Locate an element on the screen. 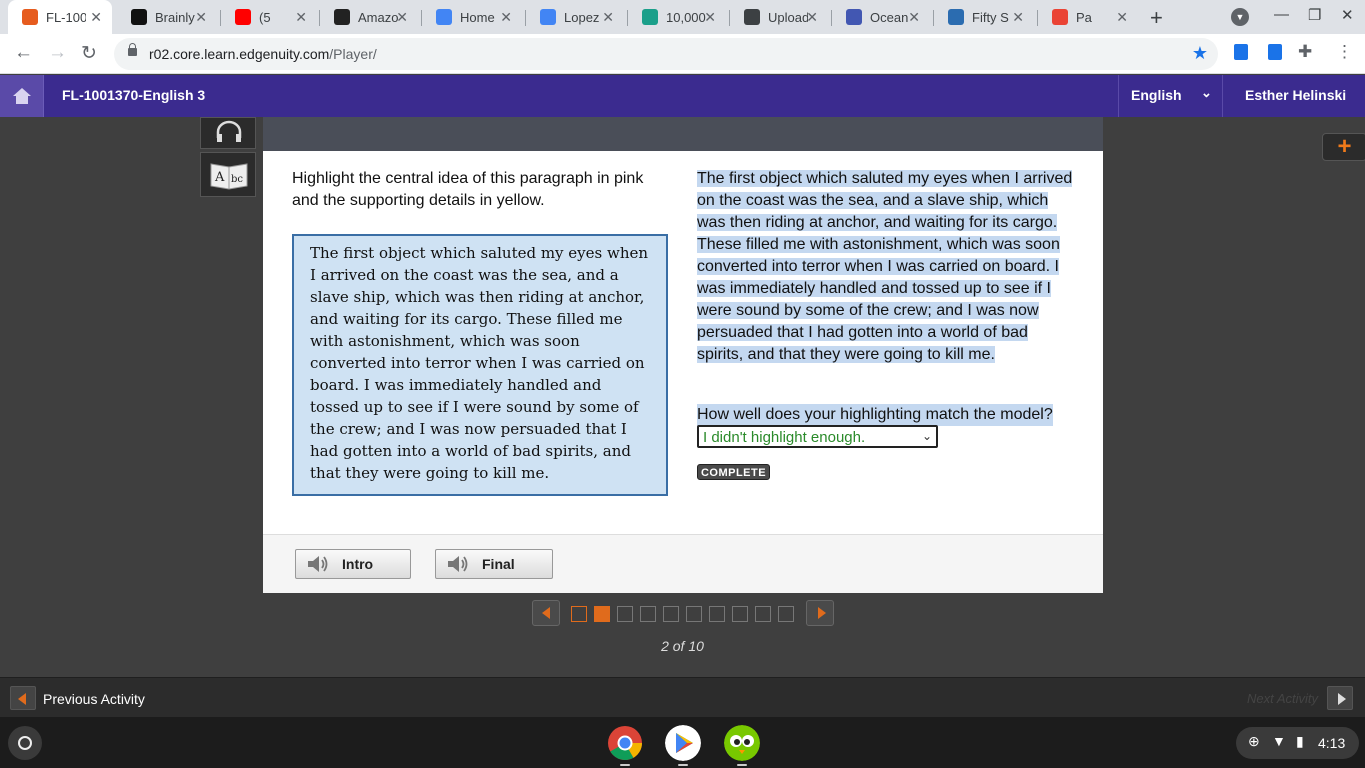  next-page-button is located at coordinates (820, 613).